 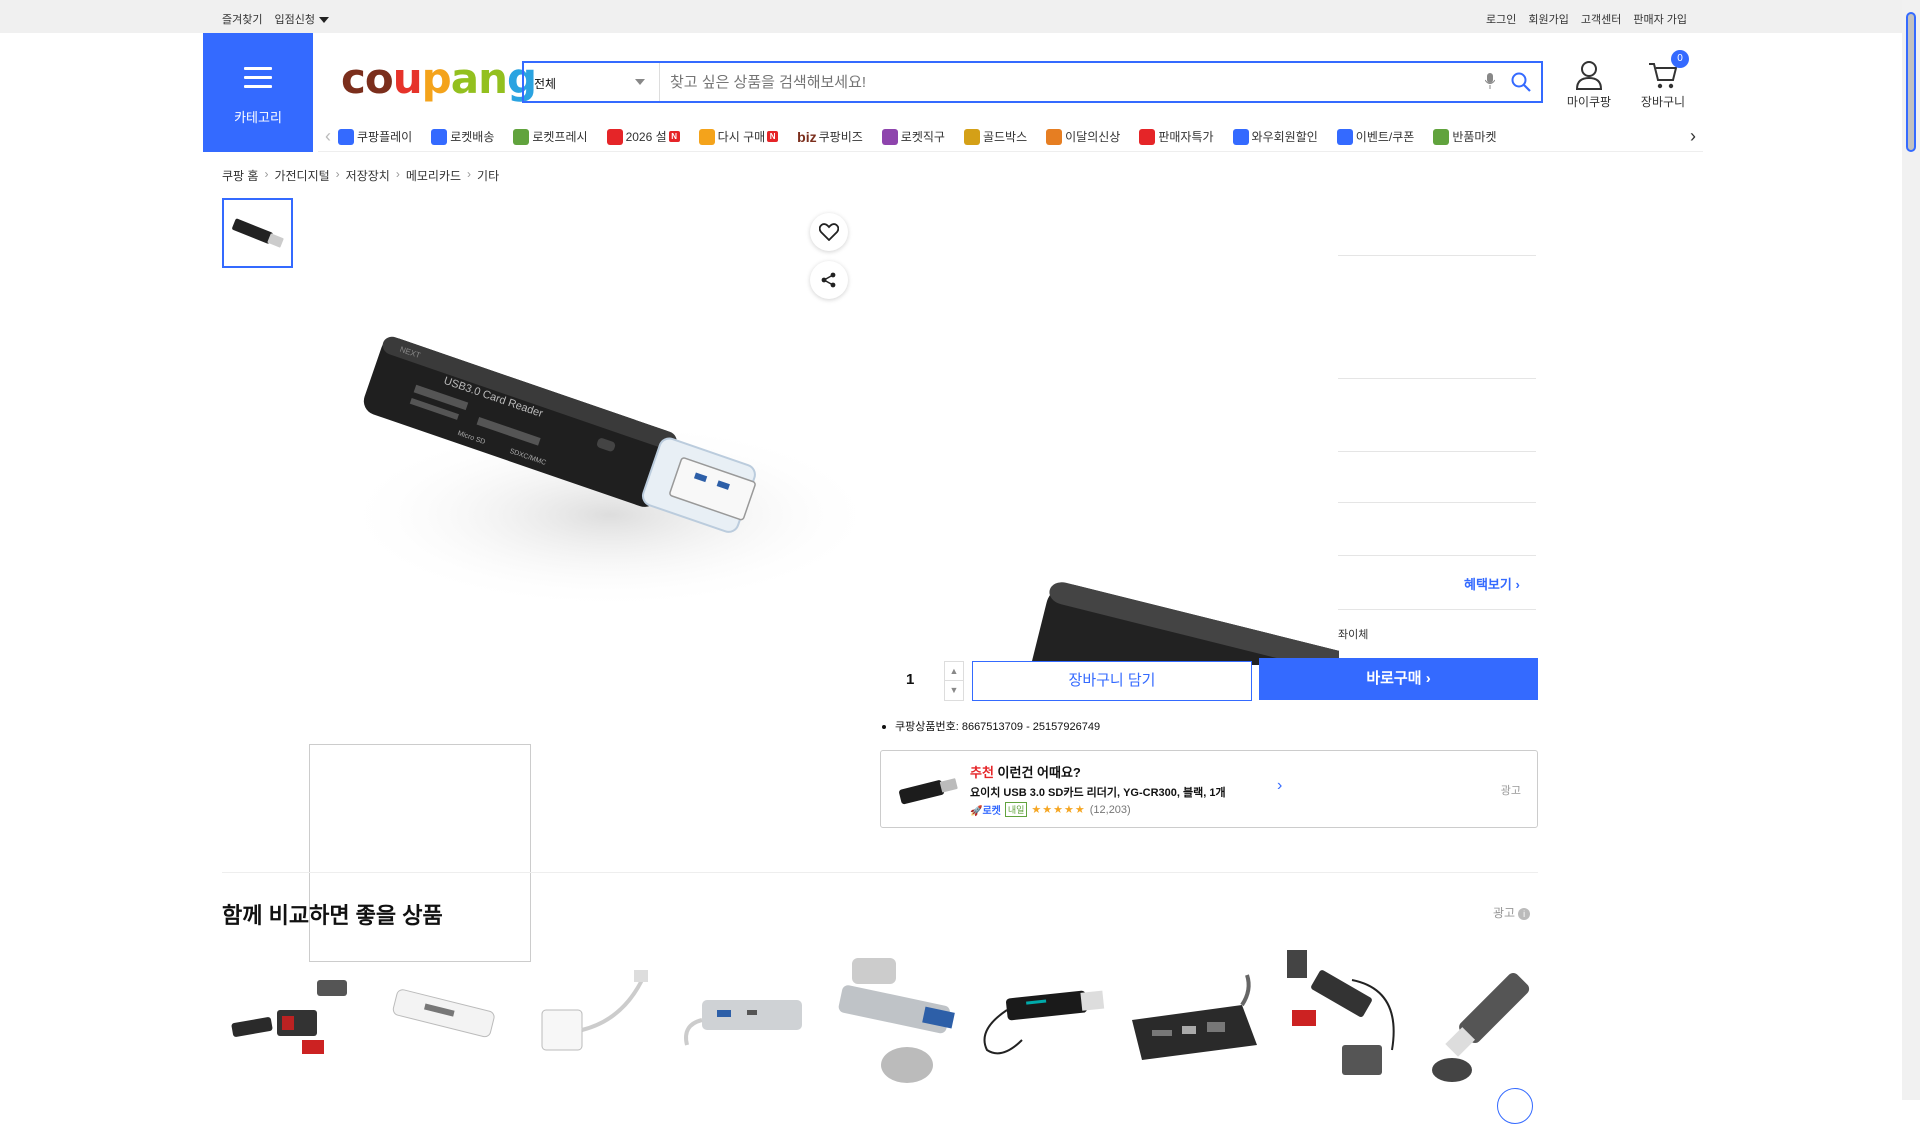 What do you see at coordinates (1385, 137) in the screenshot?
I see `nav-shortcut-label: 이벤트/쿠폰` at bounding box center [1385, 137].